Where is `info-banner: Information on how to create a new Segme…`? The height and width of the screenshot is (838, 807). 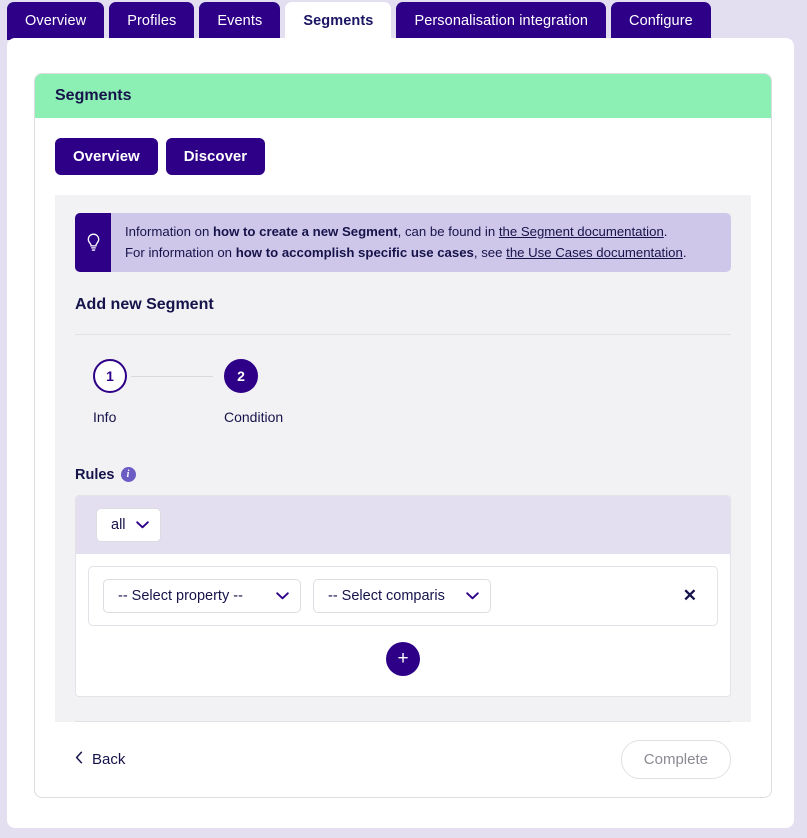 info-banner: Information on how to create a new Segme… is located at coordinates (403, 242).